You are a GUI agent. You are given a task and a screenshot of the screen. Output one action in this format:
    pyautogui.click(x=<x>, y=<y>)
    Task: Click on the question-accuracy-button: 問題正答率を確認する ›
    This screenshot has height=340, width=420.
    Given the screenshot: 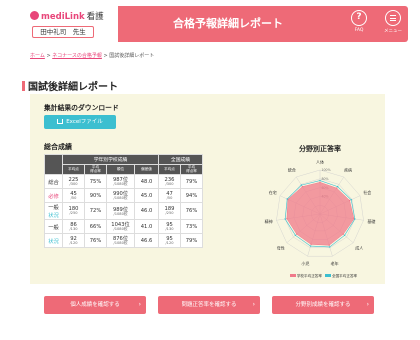 What is the action you would take?
    pyautogui.click(x=209, y=305)
    